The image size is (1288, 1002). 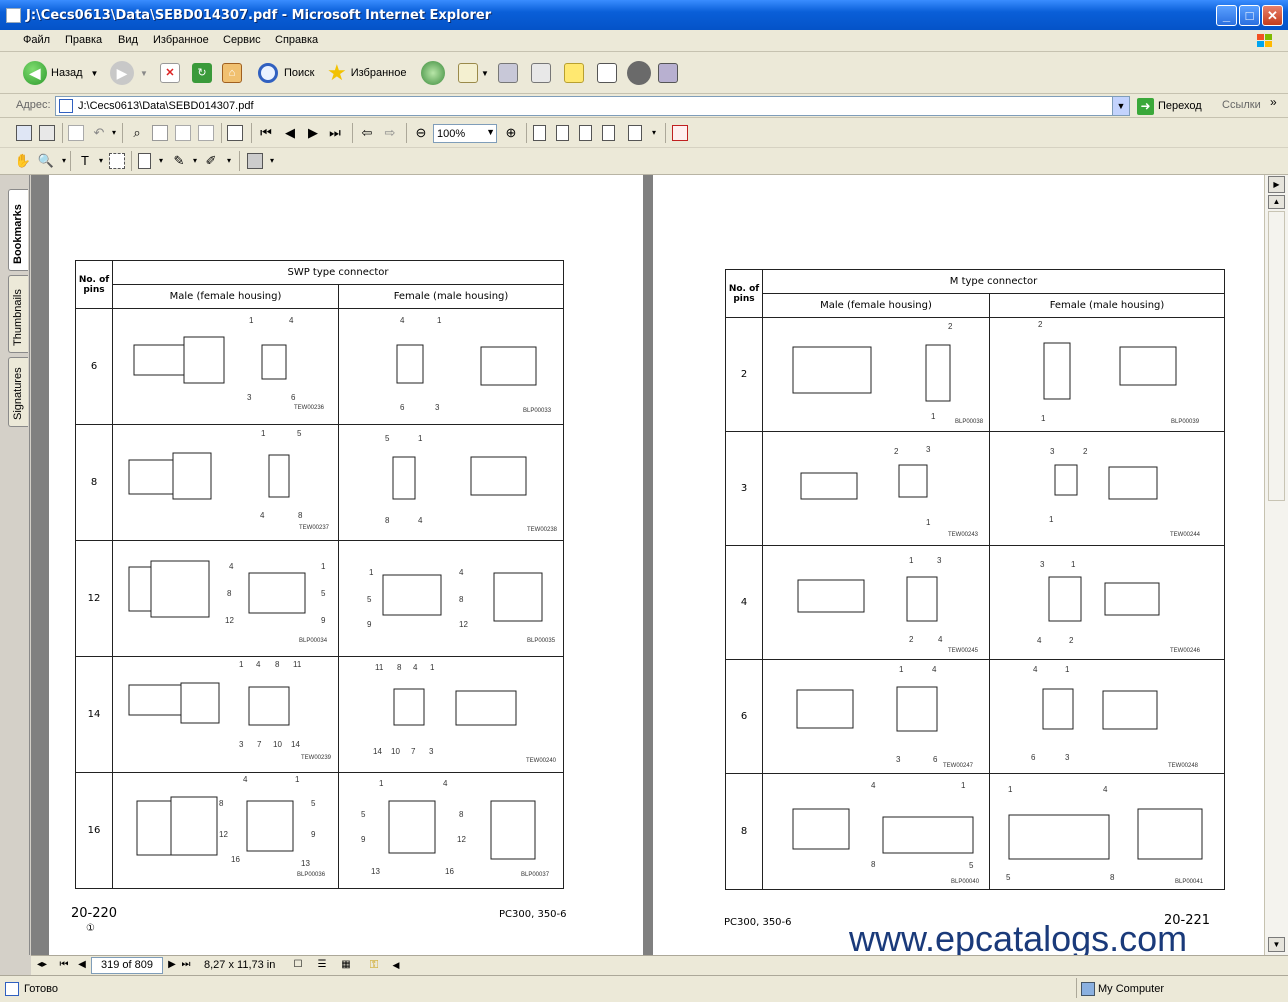 I want to click on home-icon: ⌂, so click(x=232, y=73).